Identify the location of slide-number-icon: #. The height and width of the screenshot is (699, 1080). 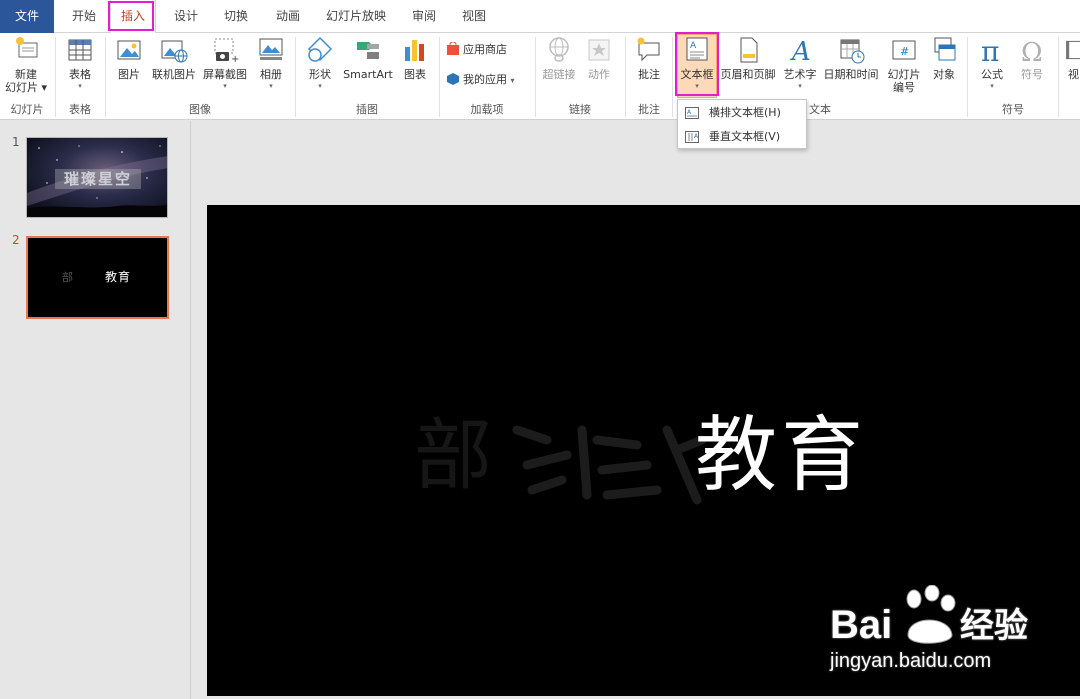
(904, 50).